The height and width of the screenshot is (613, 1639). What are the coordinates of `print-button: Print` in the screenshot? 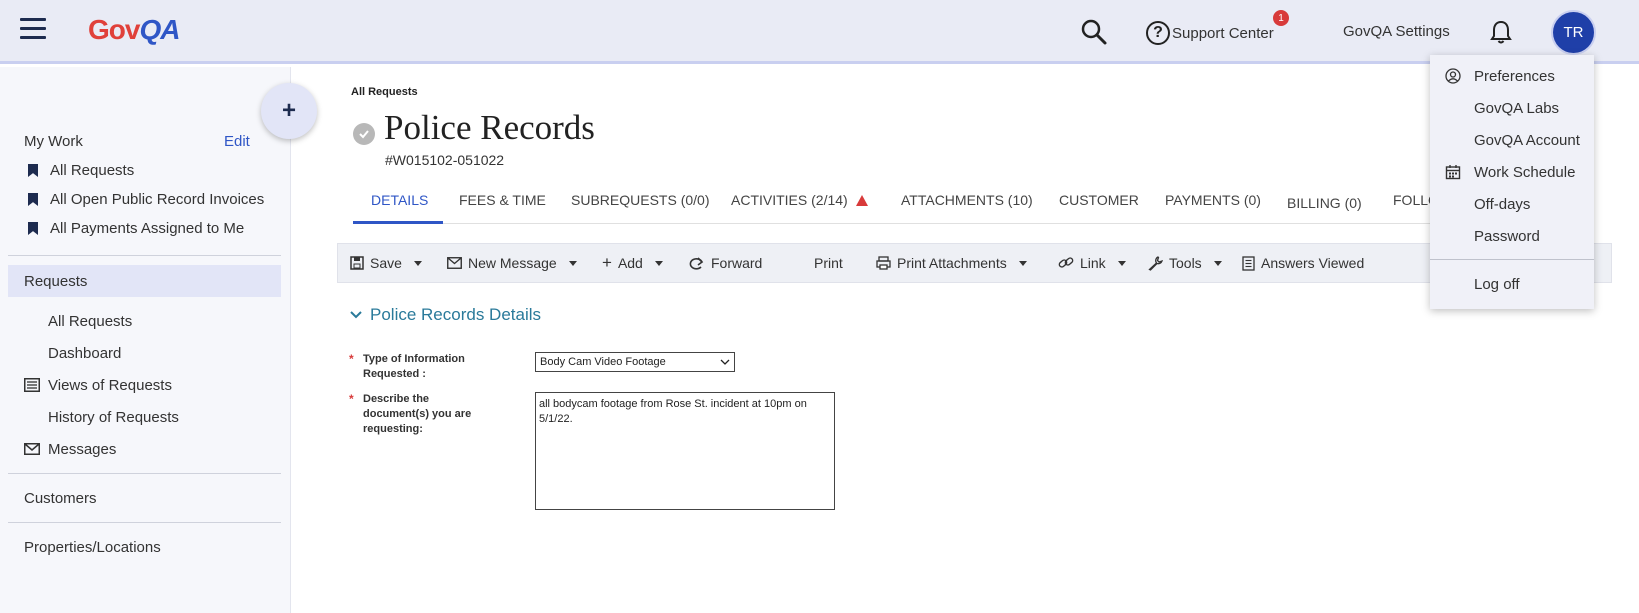 It's located at (828, 263).